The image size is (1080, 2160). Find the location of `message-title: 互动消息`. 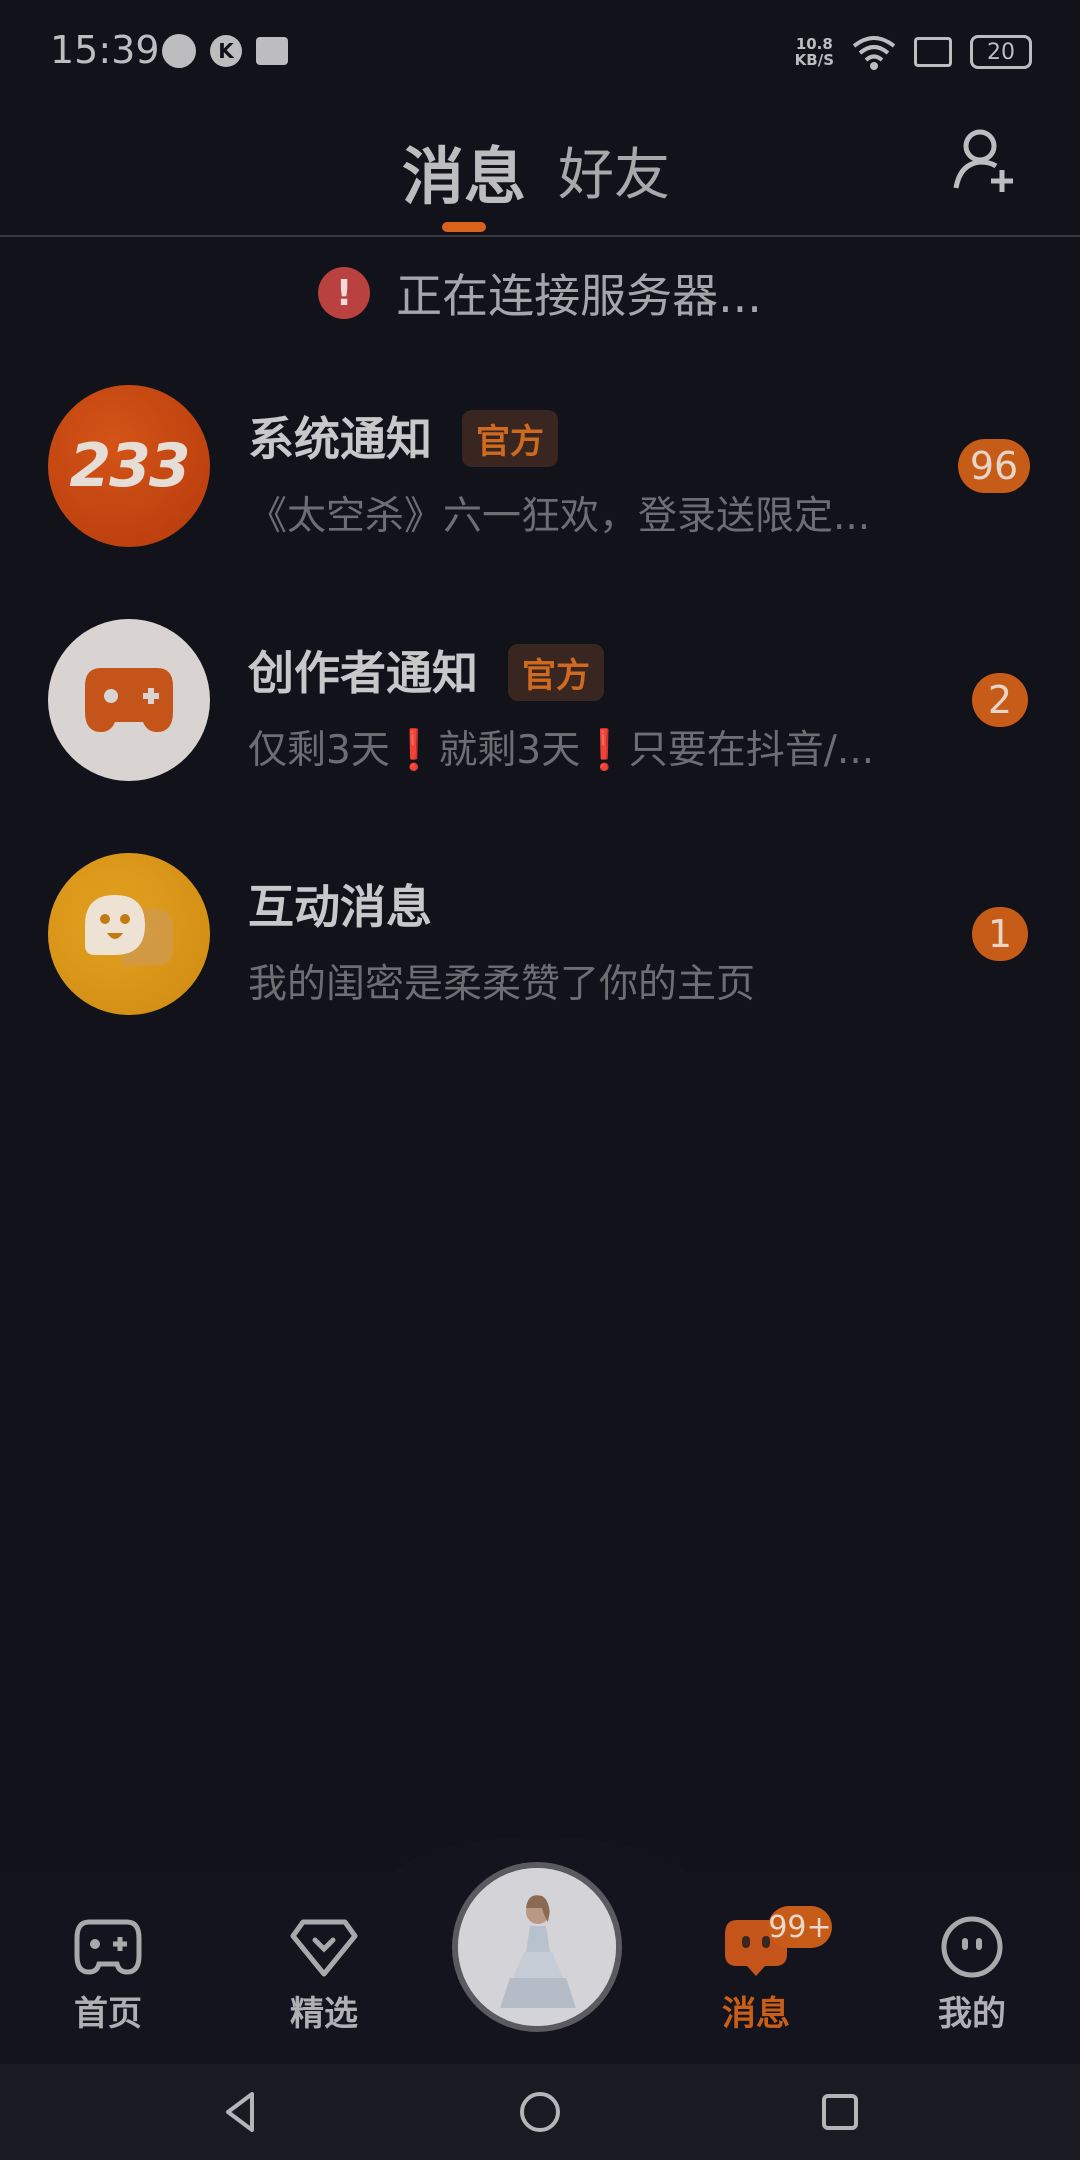

message-title: 互动消息 is located at coordinates (340, 904).